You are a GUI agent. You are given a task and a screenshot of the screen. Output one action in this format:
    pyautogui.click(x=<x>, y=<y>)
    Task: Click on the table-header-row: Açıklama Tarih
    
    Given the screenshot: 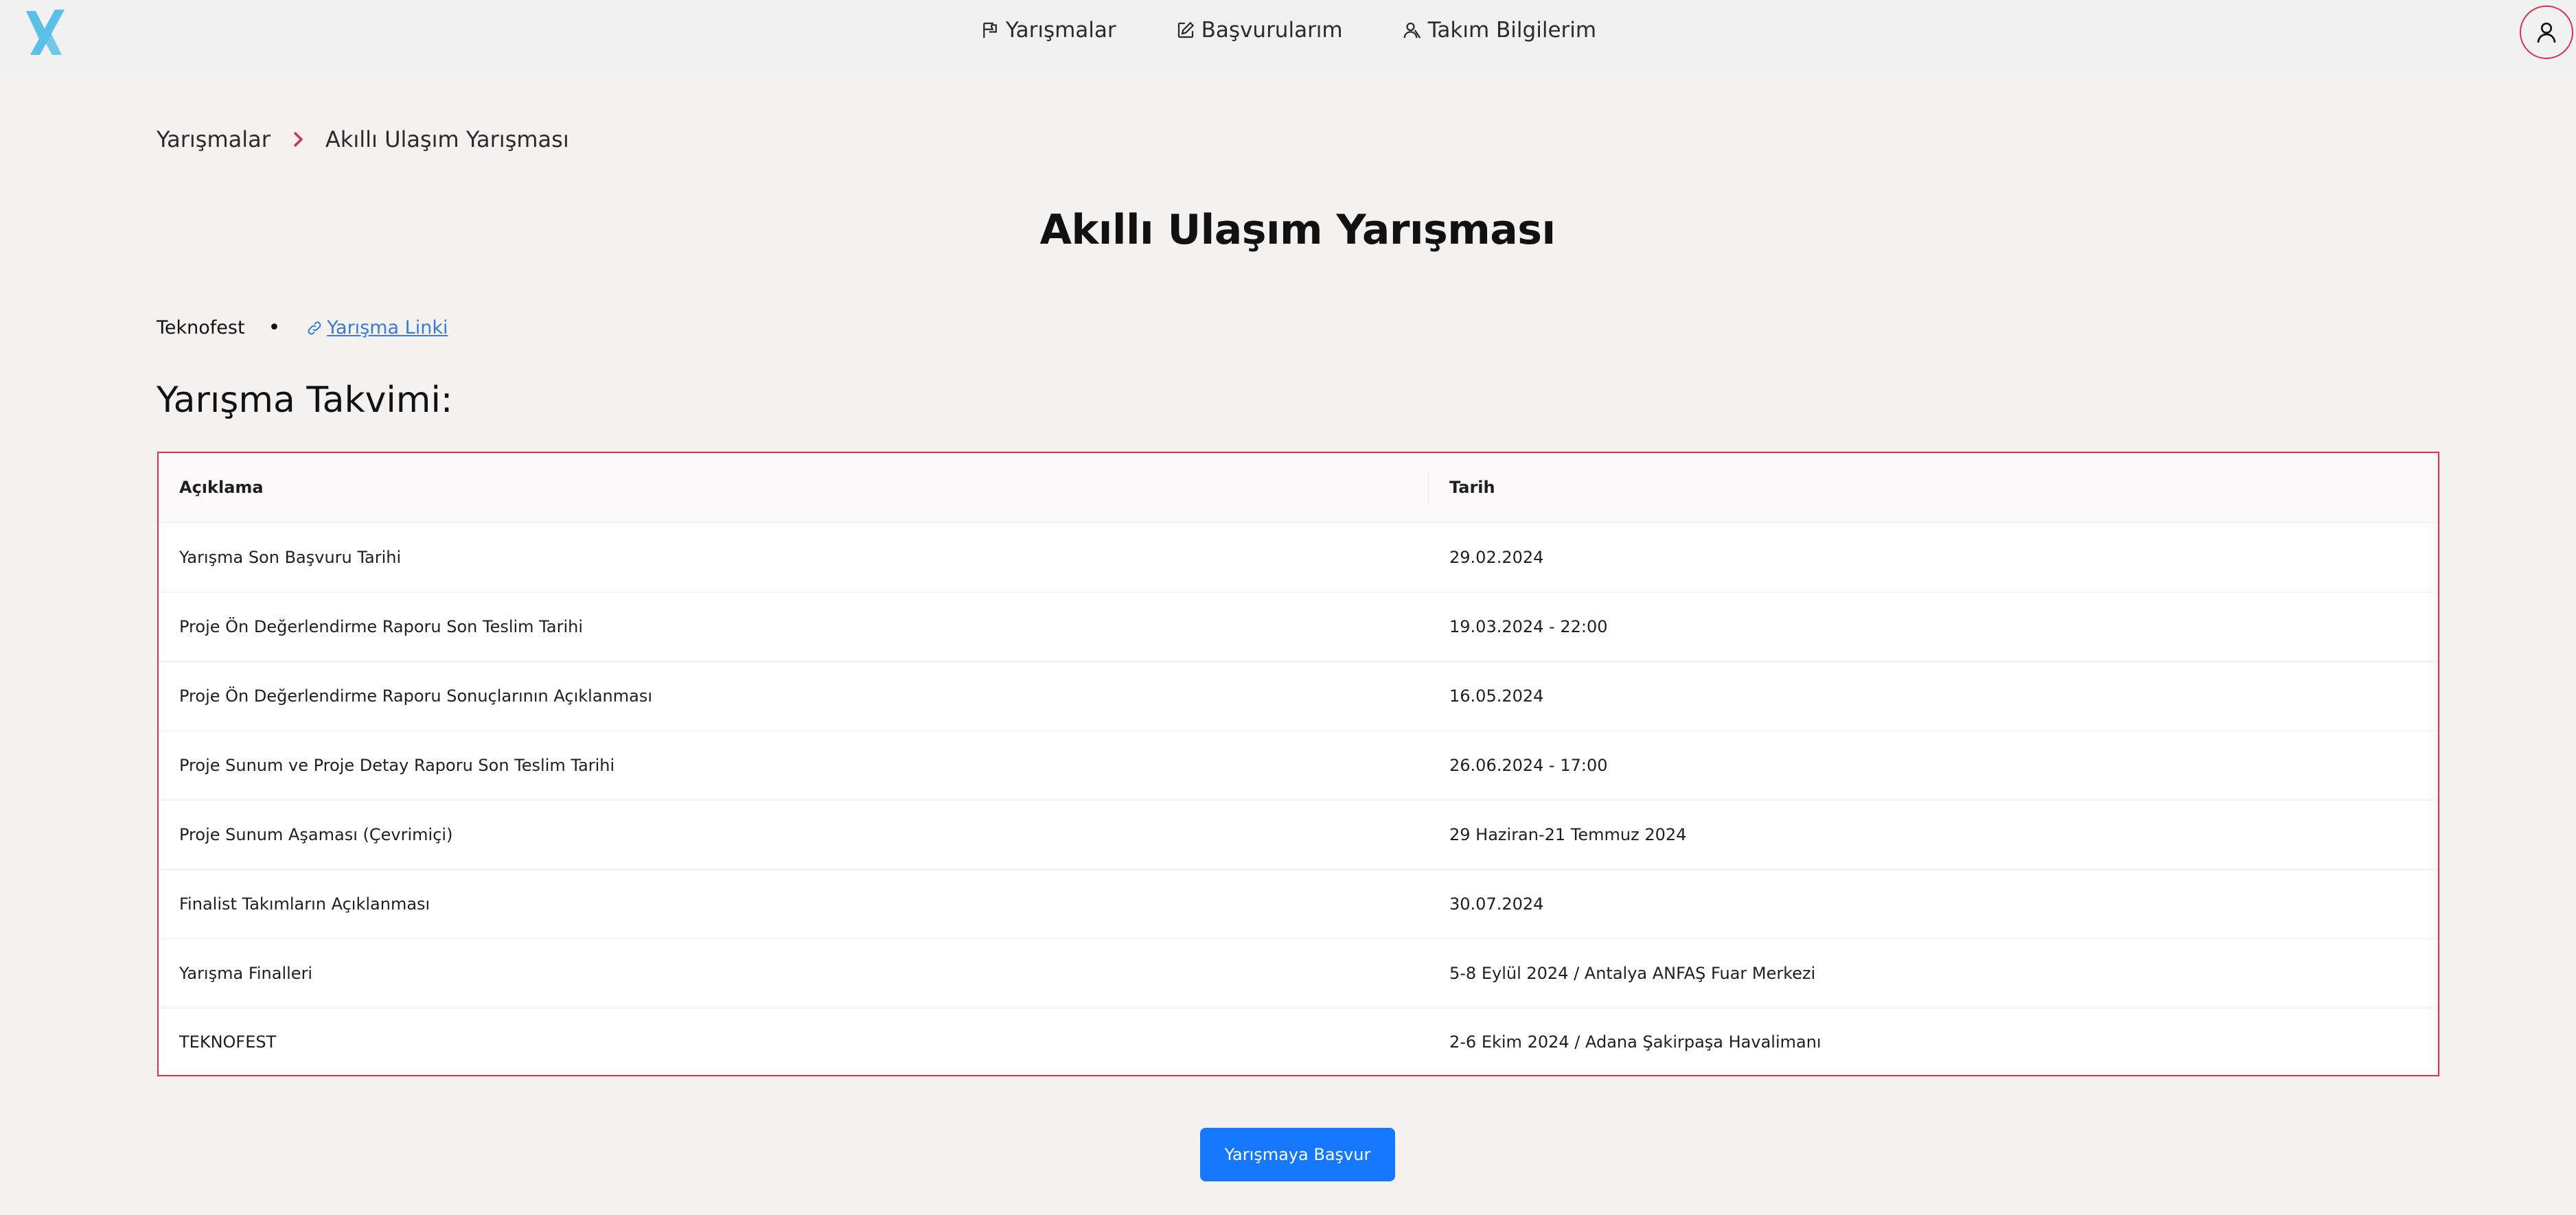 What is the action you would take?
    pyautogui.click(x=1298, y=488)
    